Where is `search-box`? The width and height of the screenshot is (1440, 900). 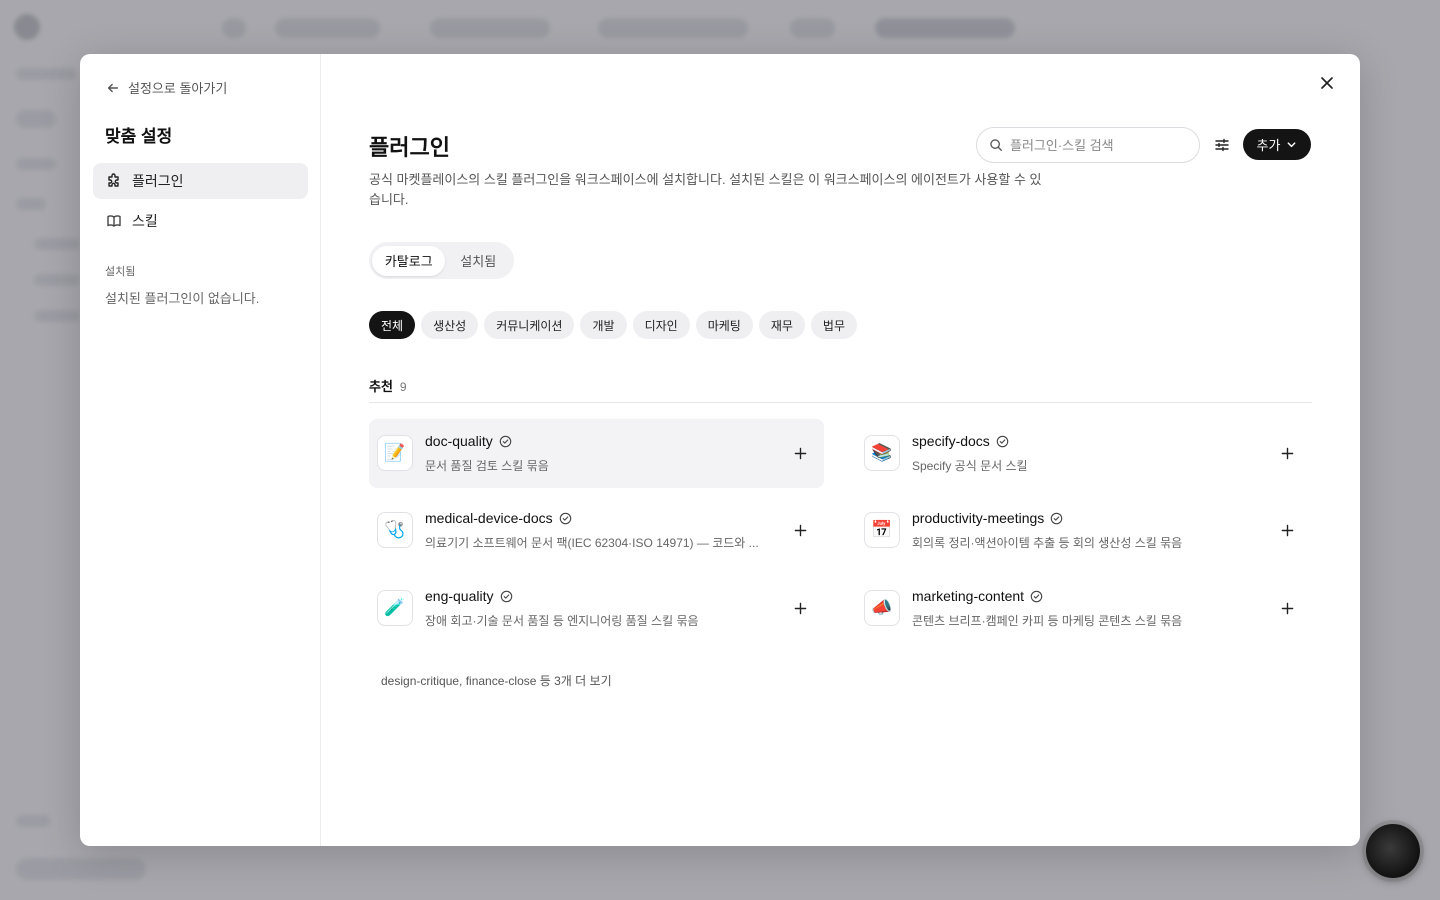
search-box is located at coordinates (1088, 145).